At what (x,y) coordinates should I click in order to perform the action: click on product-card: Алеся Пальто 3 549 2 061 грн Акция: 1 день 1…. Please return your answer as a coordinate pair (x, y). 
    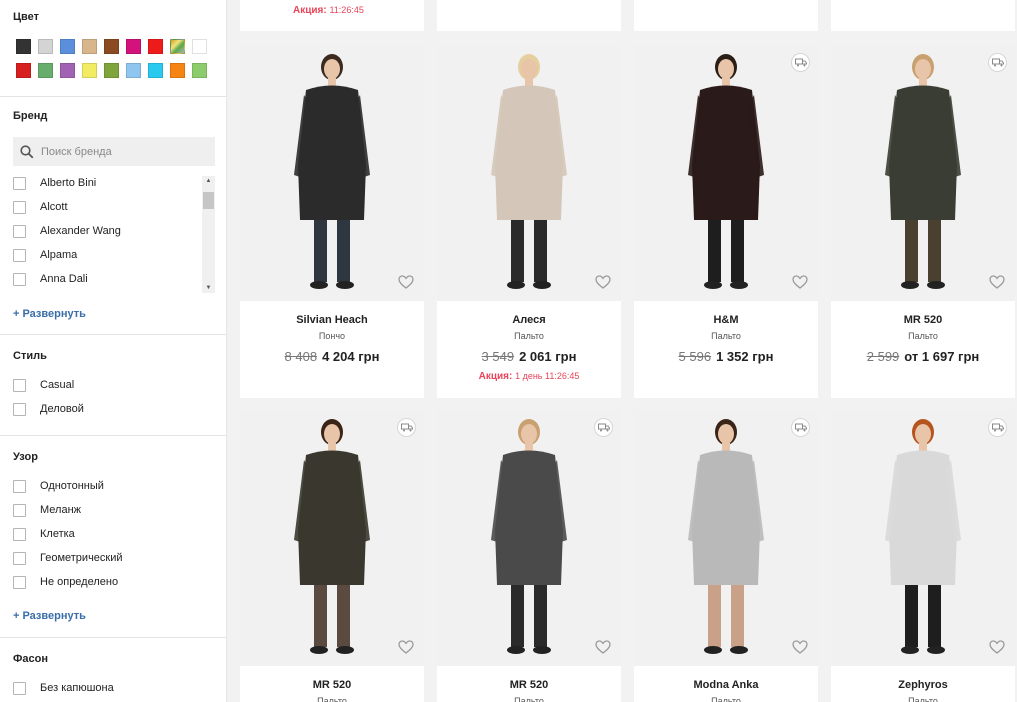
    Looking at the image, I should click on (529, 221).